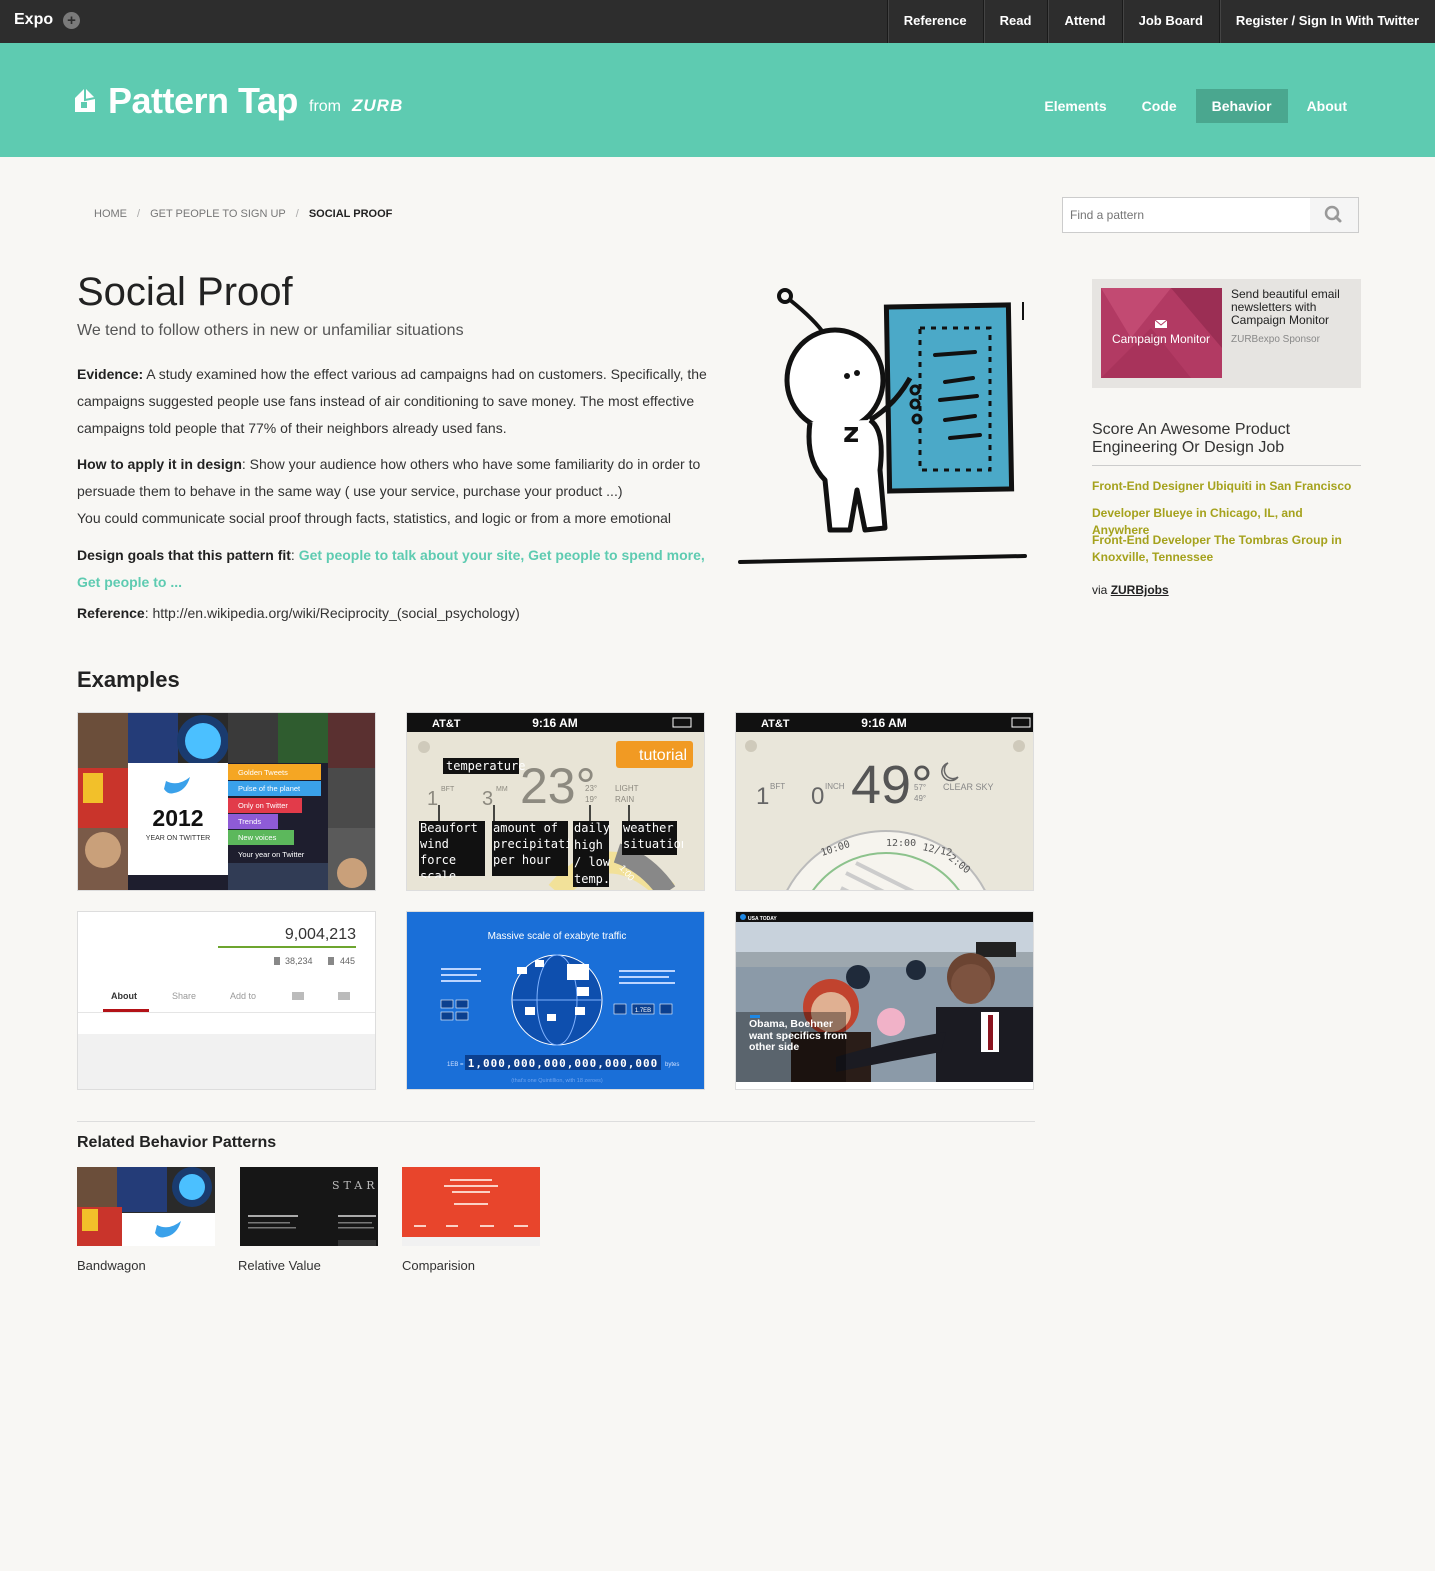 The height and width of the screenshot is (1571, 1435). Describe the element at coordinates (218, 214) in the screenshot. I see `breadcrumb-sign-up: GET PEOPLE TO SIGN UP` at that location.